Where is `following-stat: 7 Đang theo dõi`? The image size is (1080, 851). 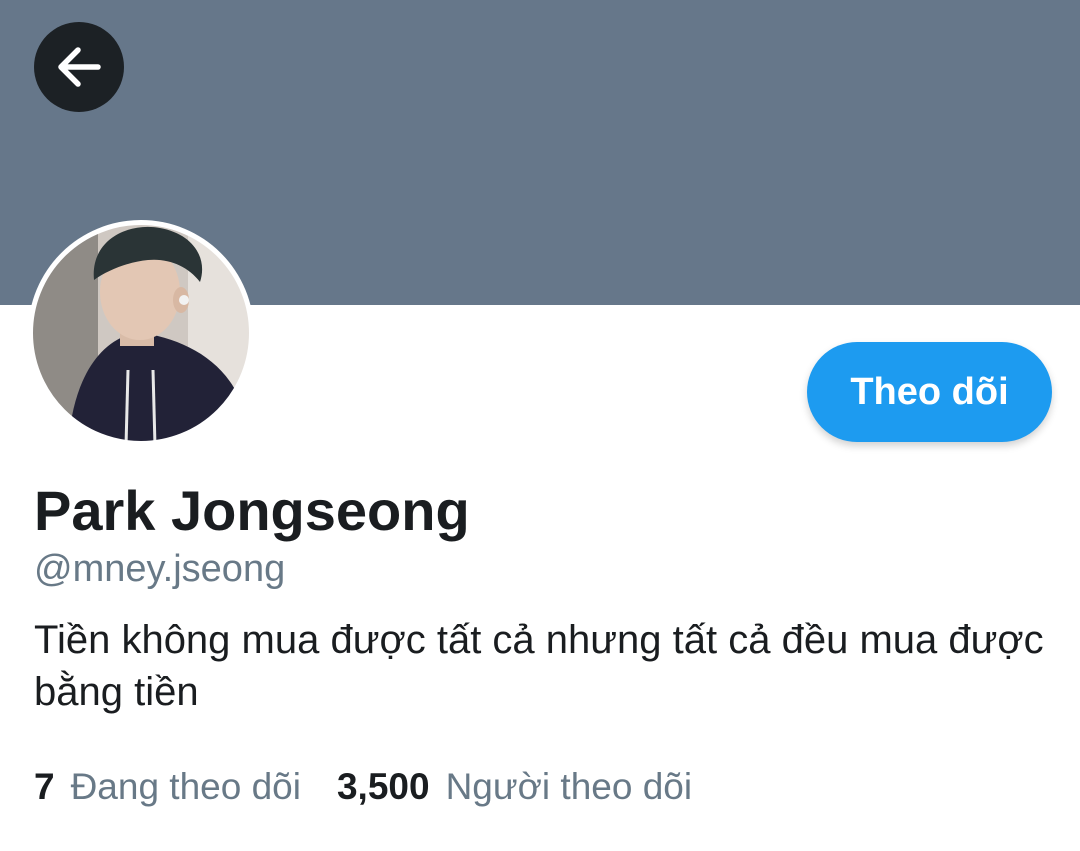 following-stat: 7 Đang theo dõi is located at coordinates (167, 787).